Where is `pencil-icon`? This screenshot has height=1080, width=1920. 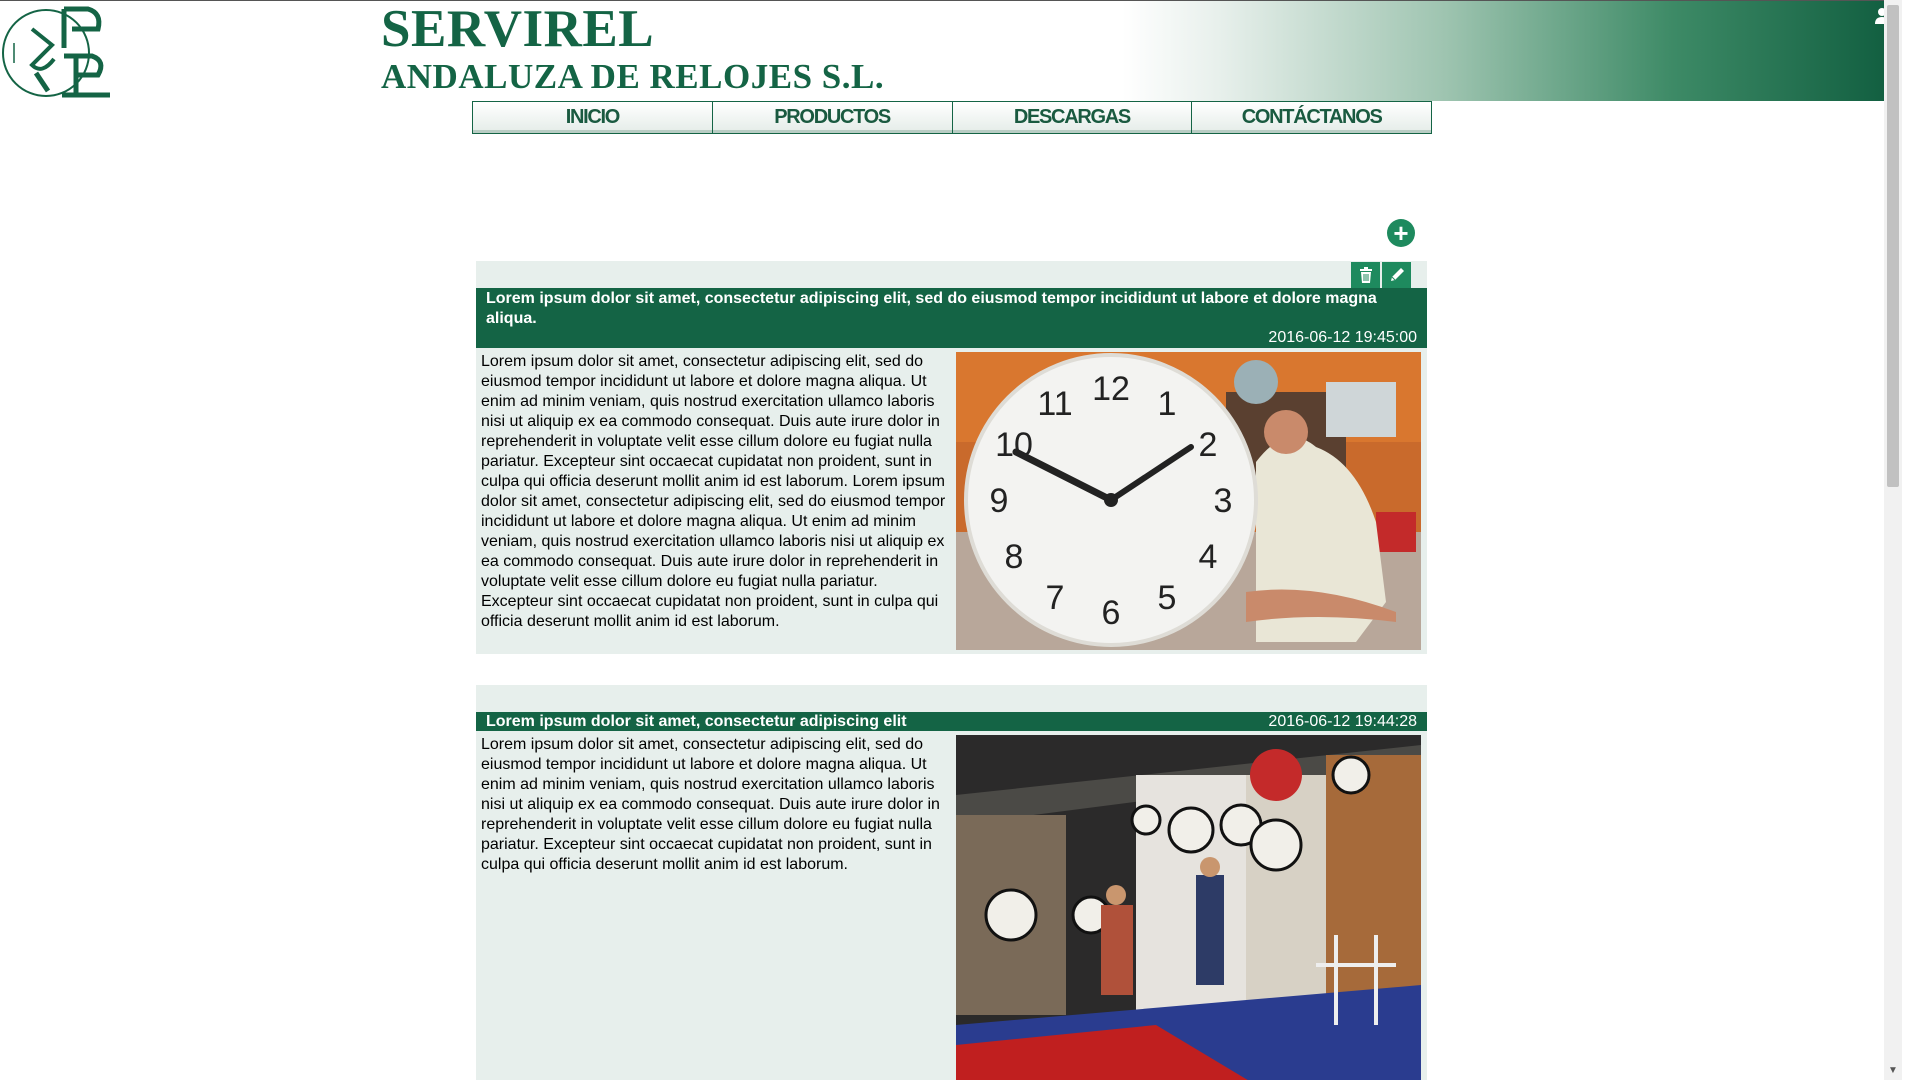
pencil-icon is located at coordinates (1397, 274).